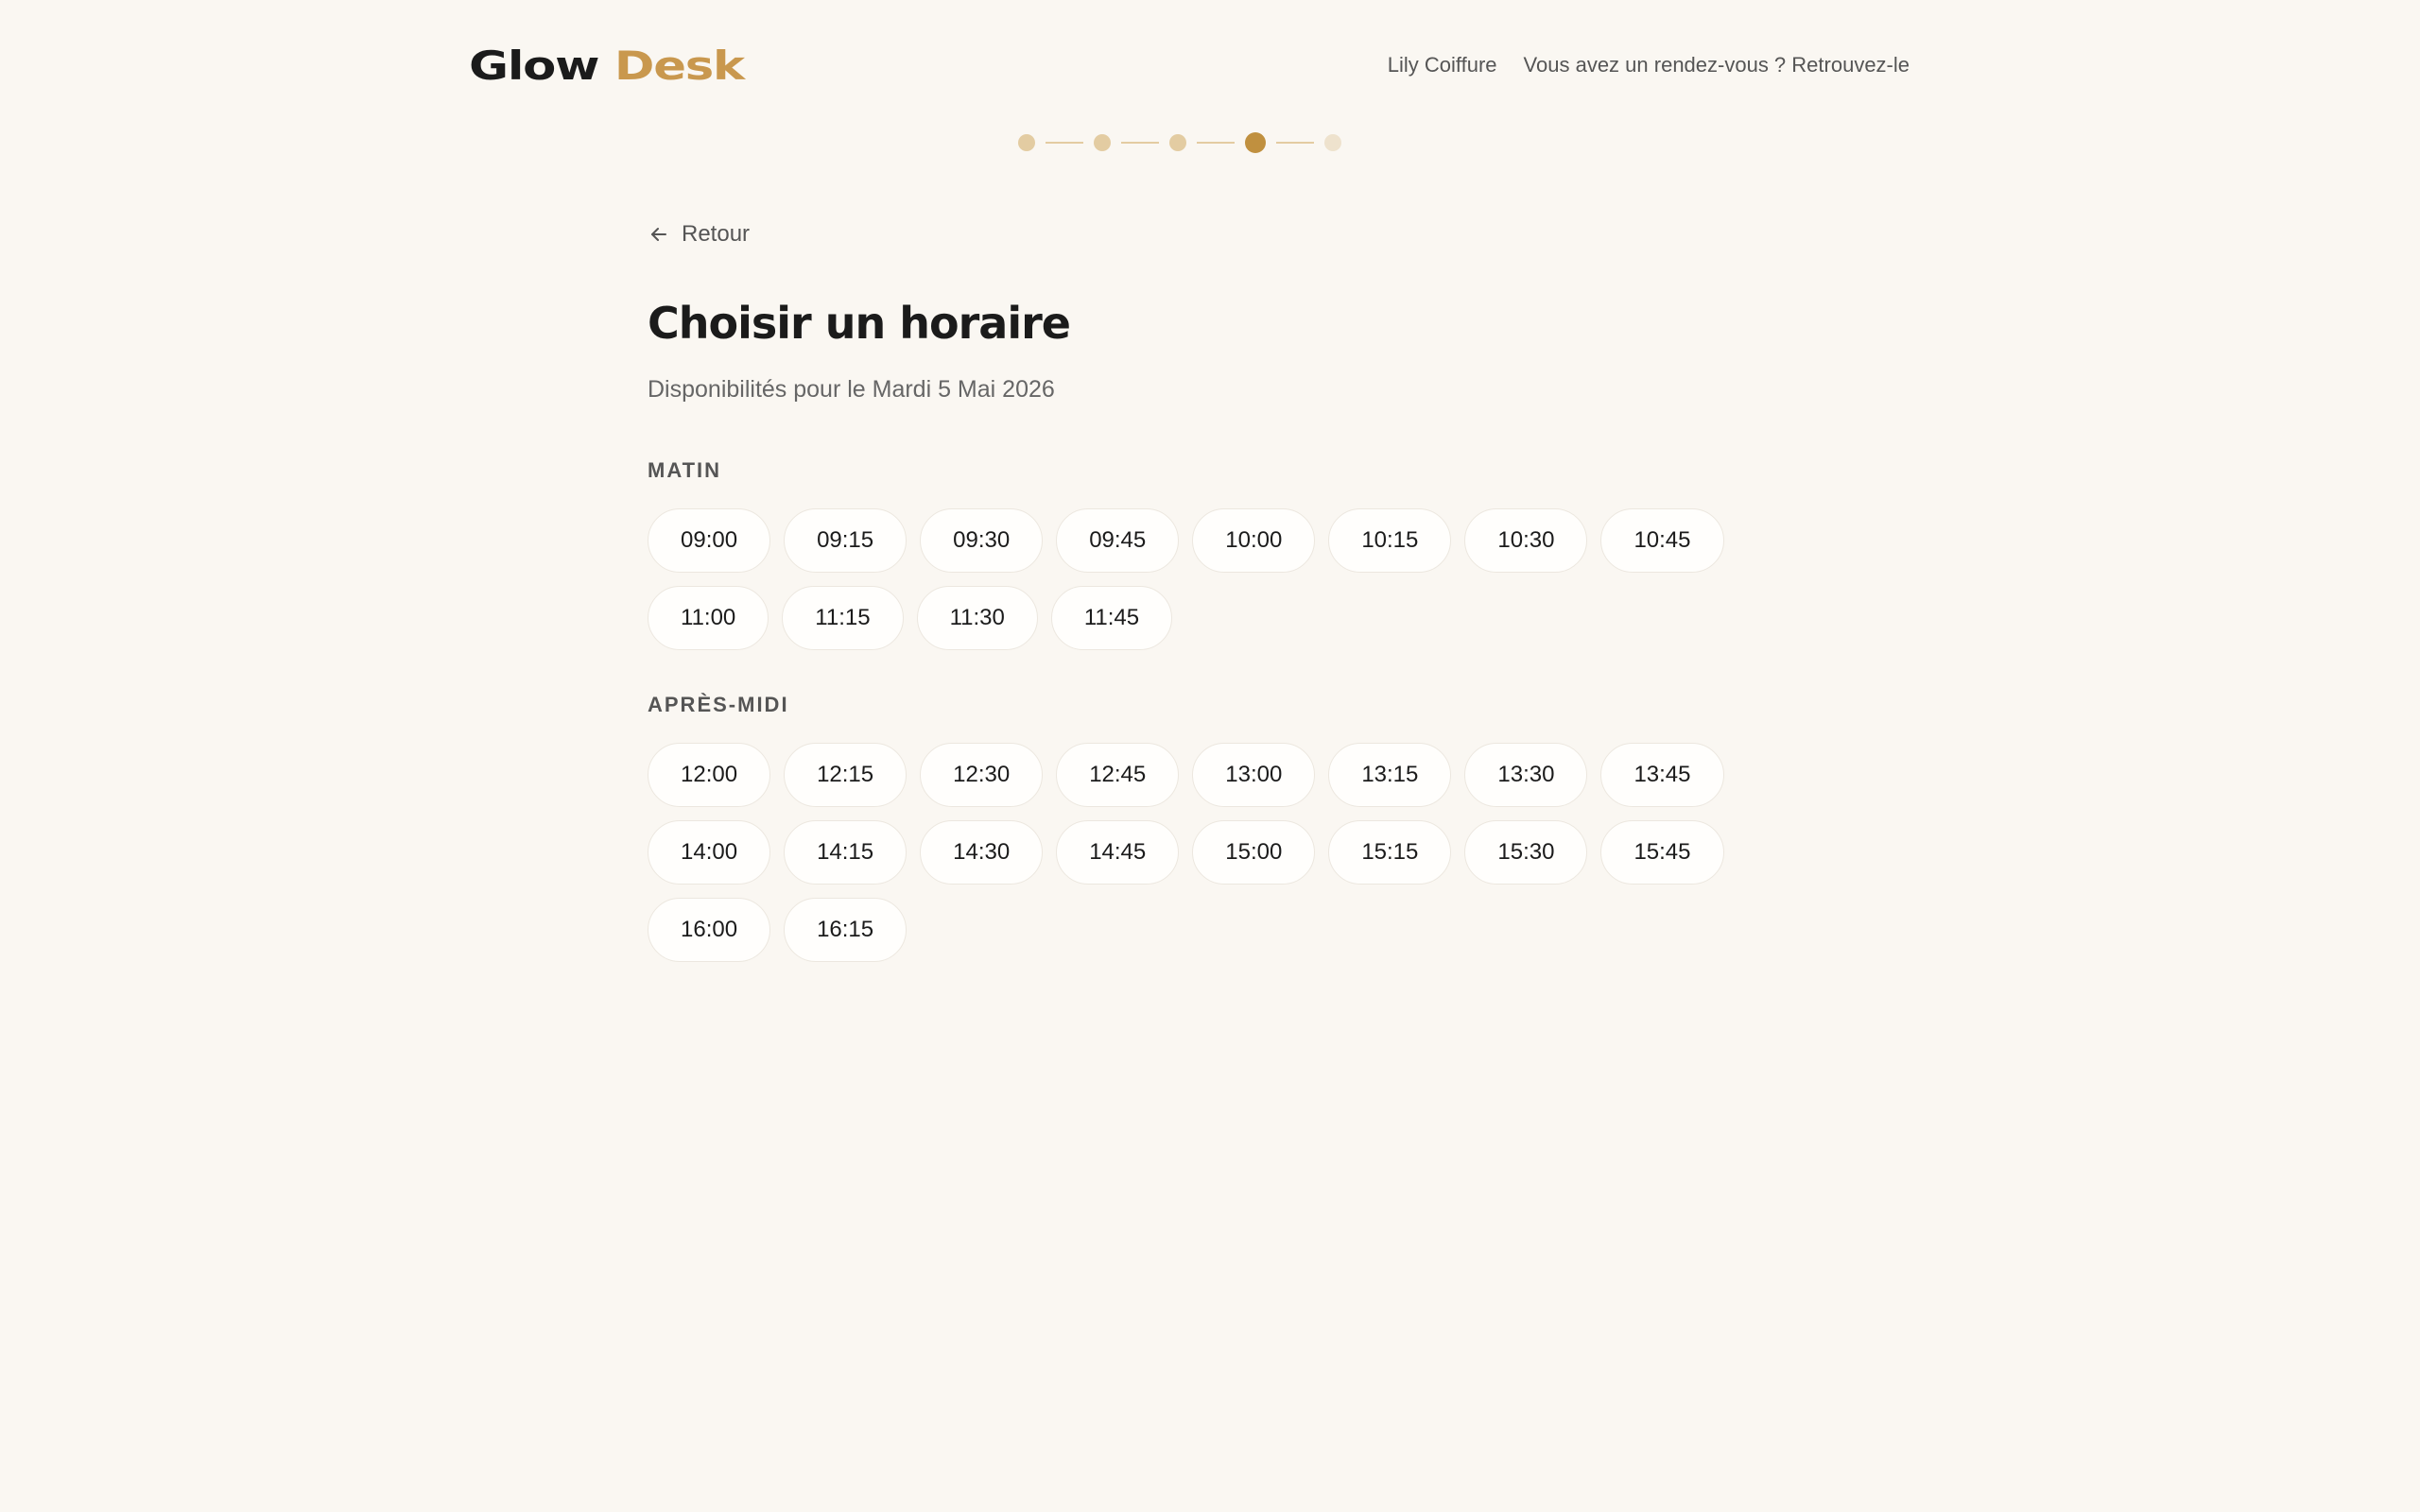  I want to click on time-slot-button: 16:15, so click(846, 930).